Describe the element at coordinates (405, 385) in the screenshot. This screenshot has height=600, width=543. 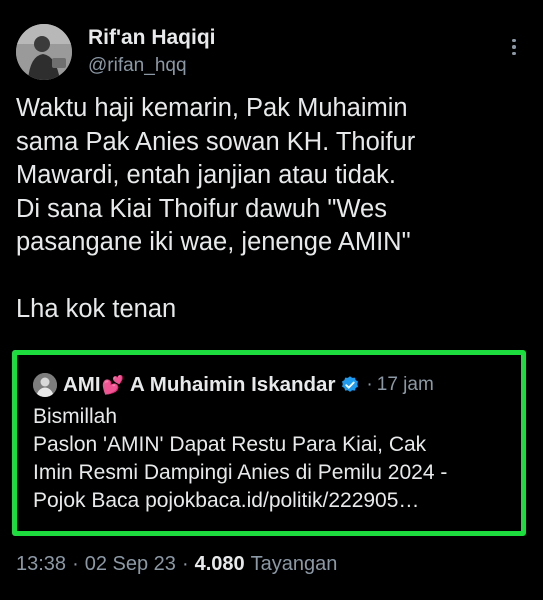
I see `quoted-timestamp: 17 jam` at that location.